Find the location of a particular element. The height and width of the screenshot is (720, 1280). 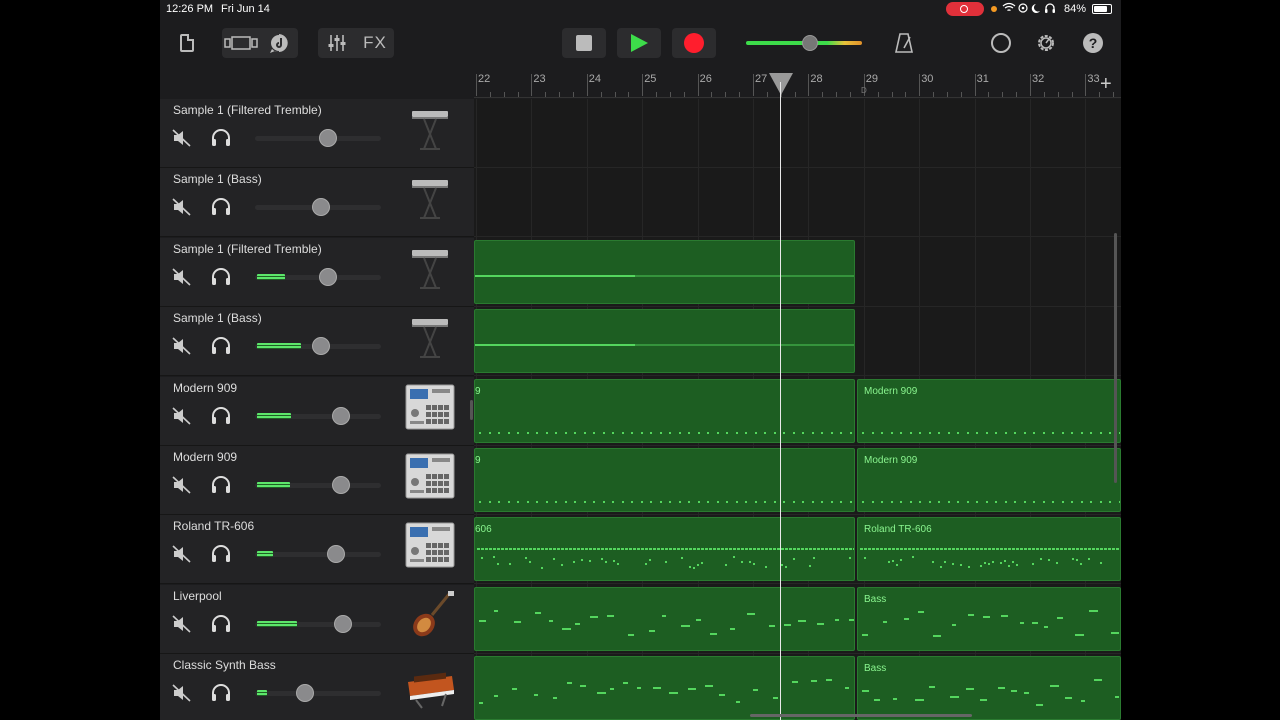

metronome-button is located at coordinates (904, 43).